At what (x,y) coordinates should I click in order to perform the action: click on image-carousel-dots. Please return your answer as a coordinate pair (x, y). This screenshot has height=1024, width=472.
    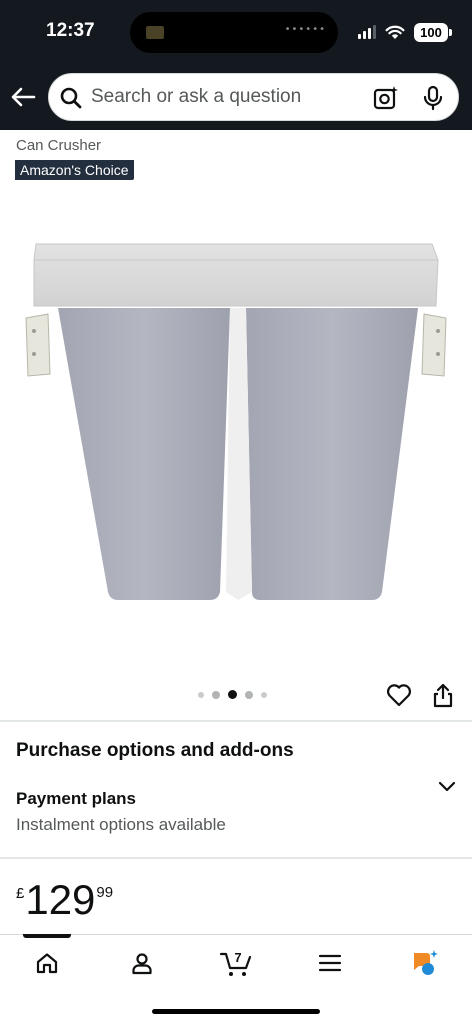
    Looking at the image, I should click on (232, 694).